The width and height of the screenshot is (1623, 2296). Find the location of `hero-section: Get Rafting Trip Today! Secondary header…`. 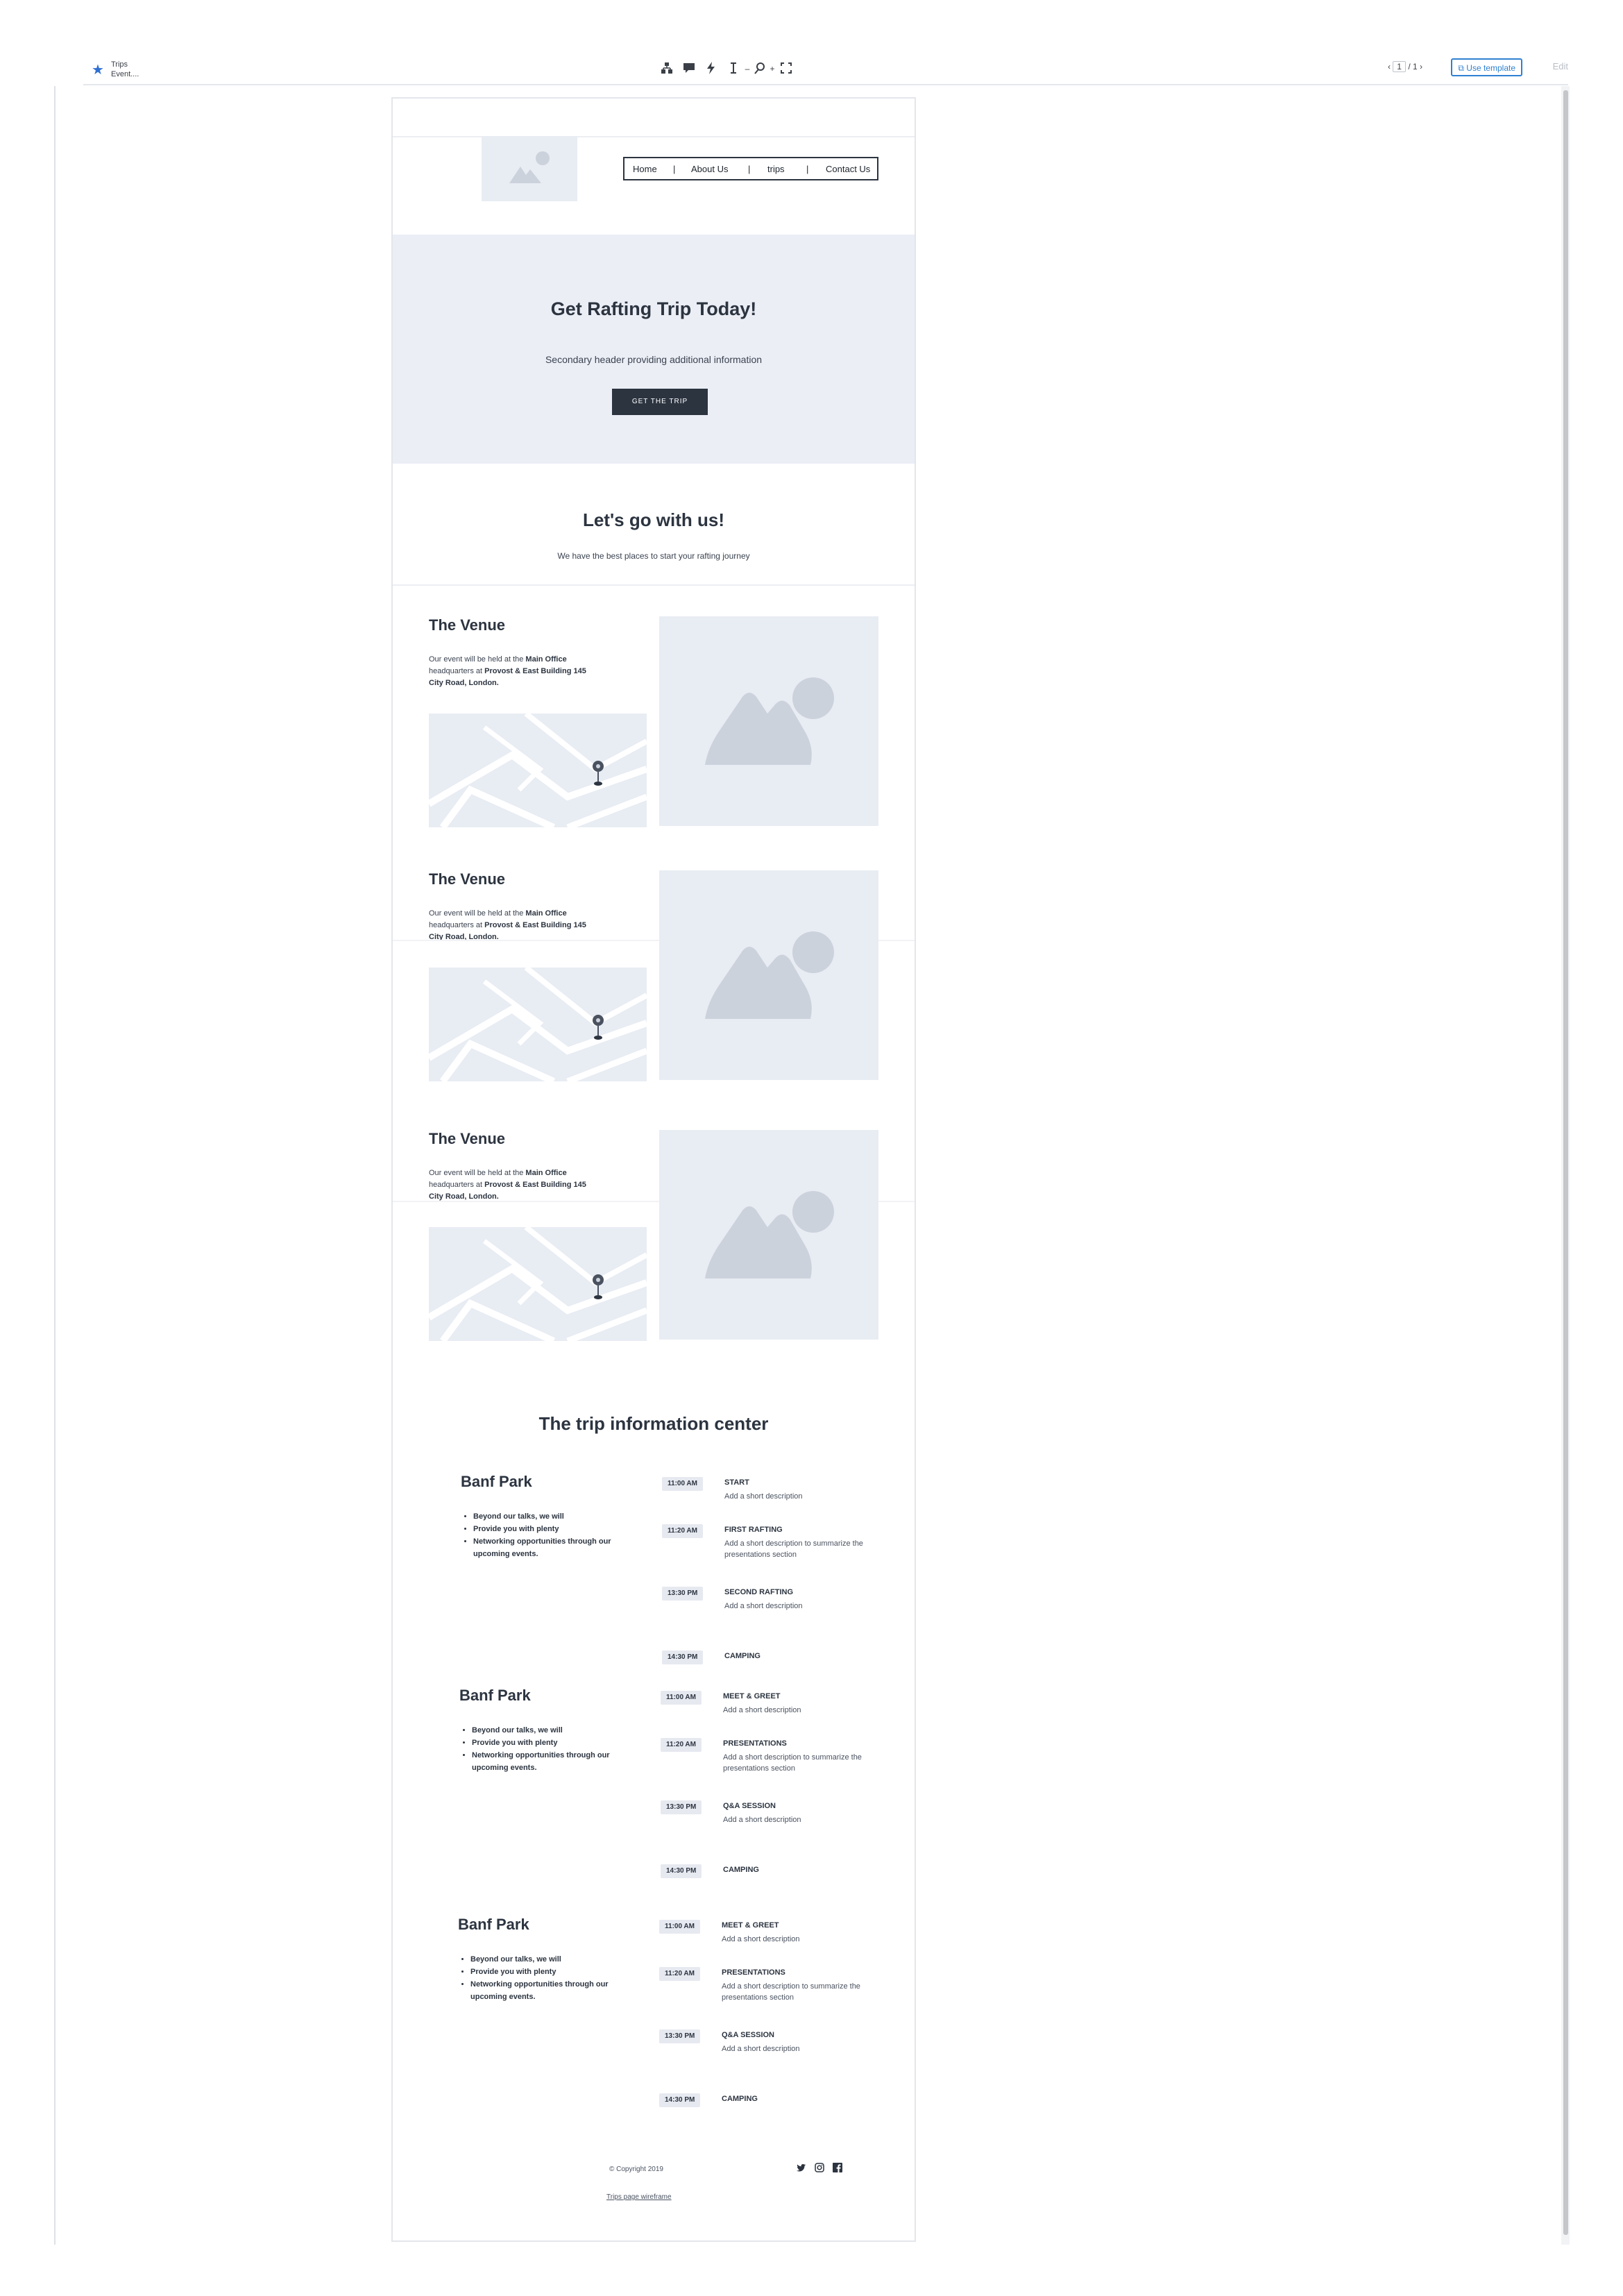

hero-section: Get Rafting Trip Today! Secondary header… is located at coordinates (654, 350).